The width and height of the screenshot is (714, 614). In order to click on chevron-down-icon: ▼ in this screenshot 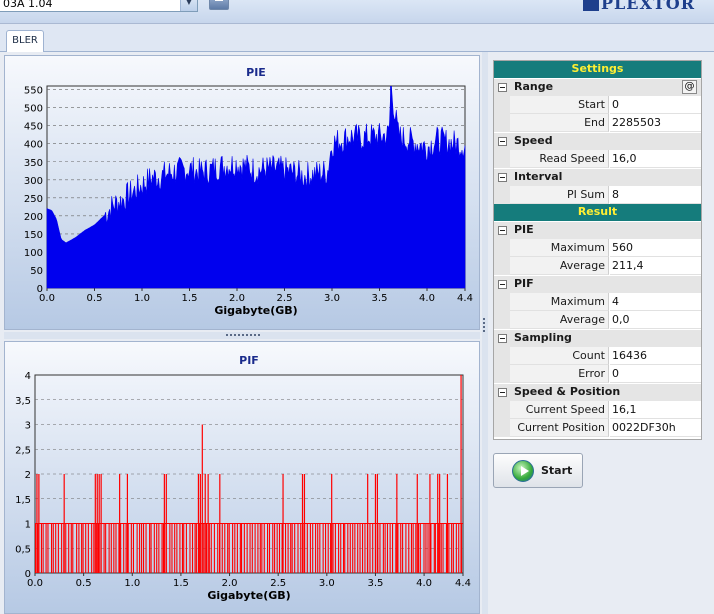, I will do `click(188, 5)`.